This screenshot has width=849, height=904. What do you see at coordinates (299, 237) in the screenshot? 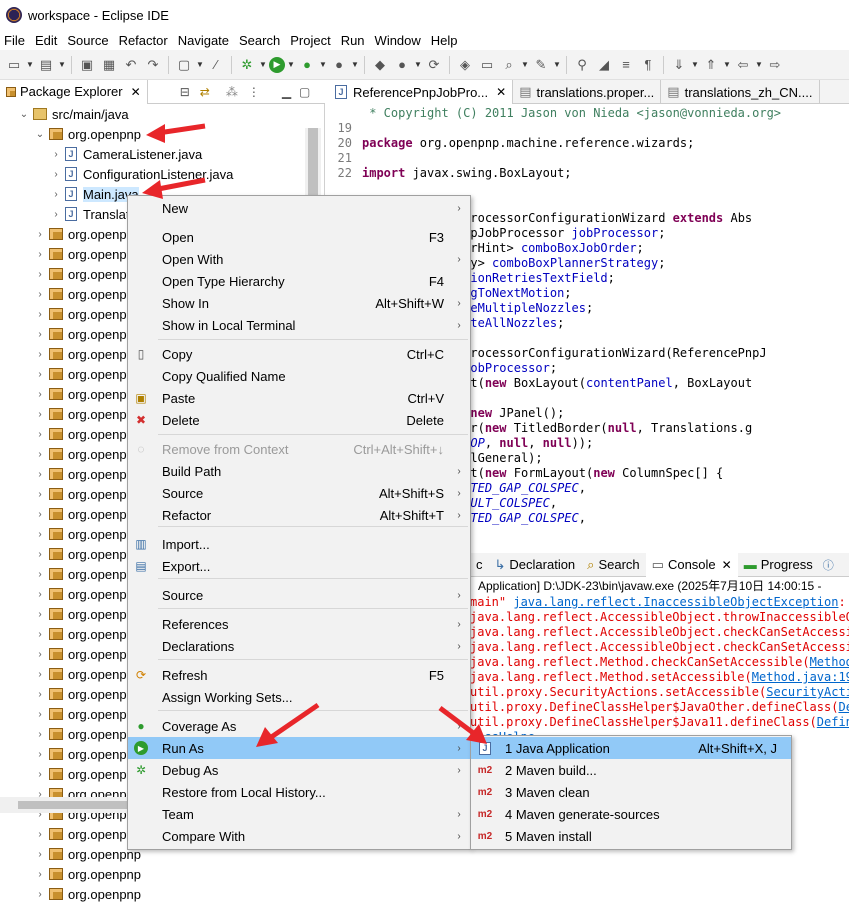
I see `menu-item-open: Open F3` at bounding box center [299, 237].